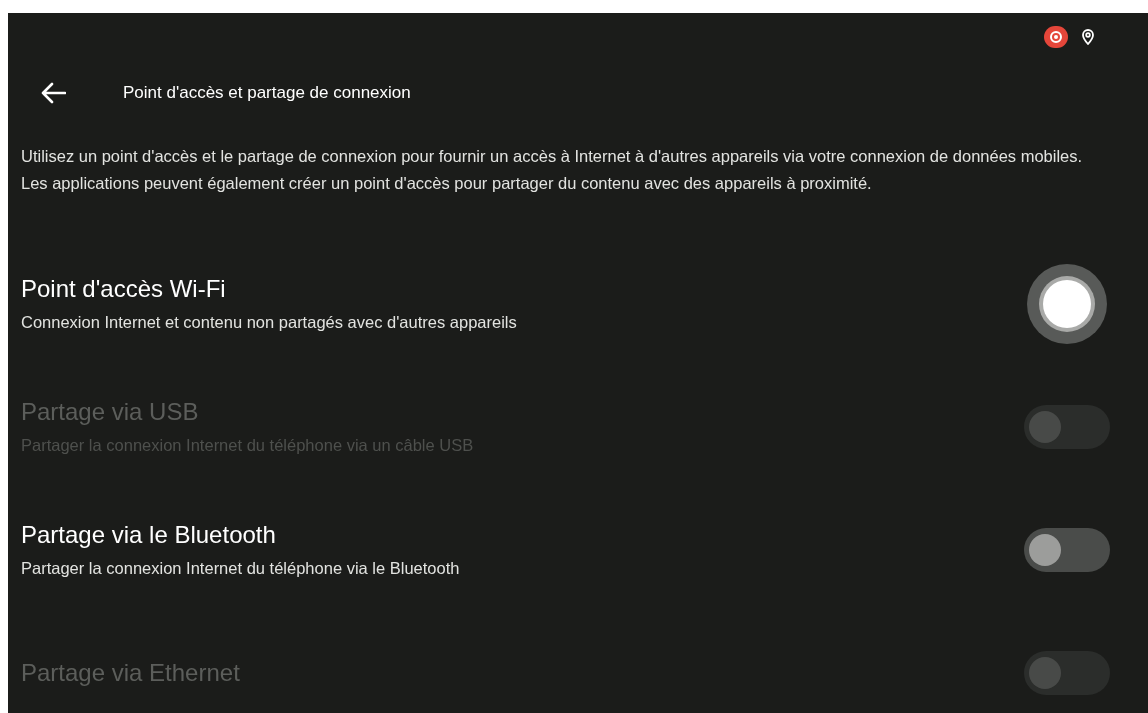 Image resolution: width=1148 pixels, height=713 pixels. Describe the element at coordinates (124, 289) in the screenshot. I see `setting-title: Point d'accès Wi-Fi` at that location.